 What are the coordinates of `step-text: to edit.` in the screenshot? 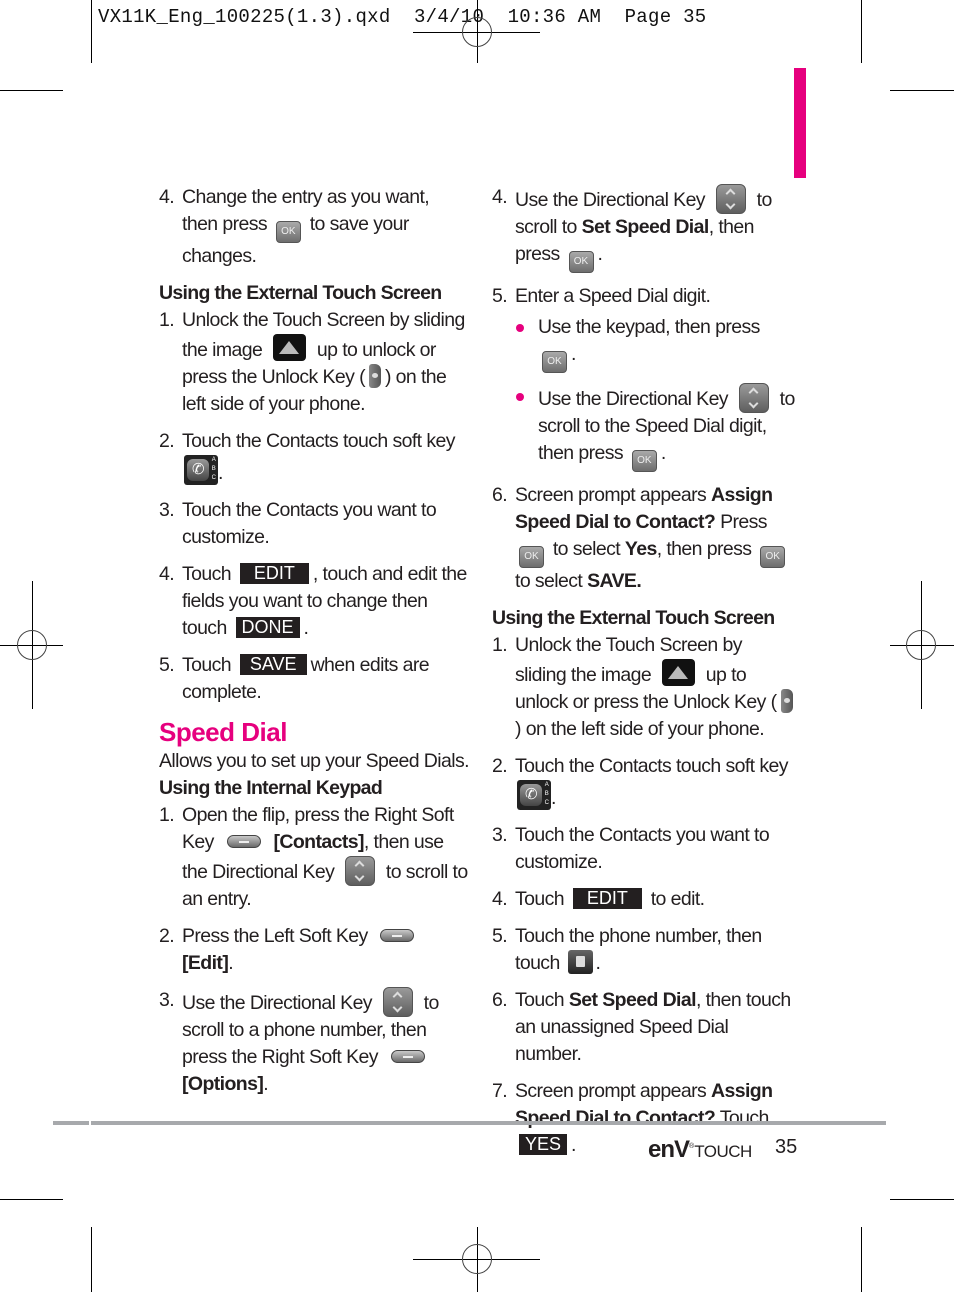 It's located at (677, 899).